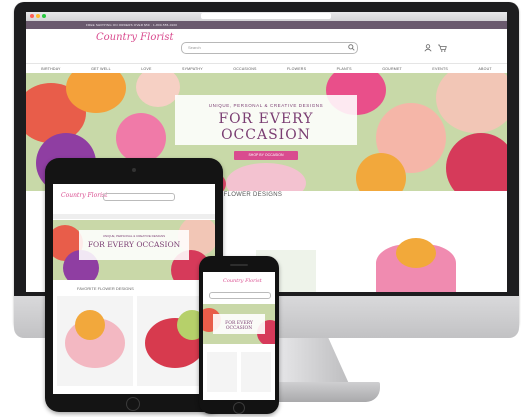 This screenshot has width=521, height=417. What do you see at coordinates (44, 16) in the screenshot?
I see `maximize-window-icon` at bounding box center [44, 16].